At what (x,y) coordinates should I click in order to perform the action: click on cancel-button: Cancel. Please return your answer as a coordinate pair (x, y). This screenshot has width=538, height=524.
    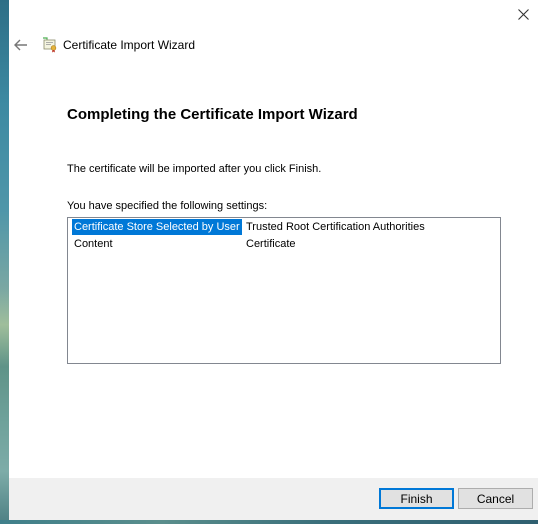
    Looking at the image, I should click on (495, 498).